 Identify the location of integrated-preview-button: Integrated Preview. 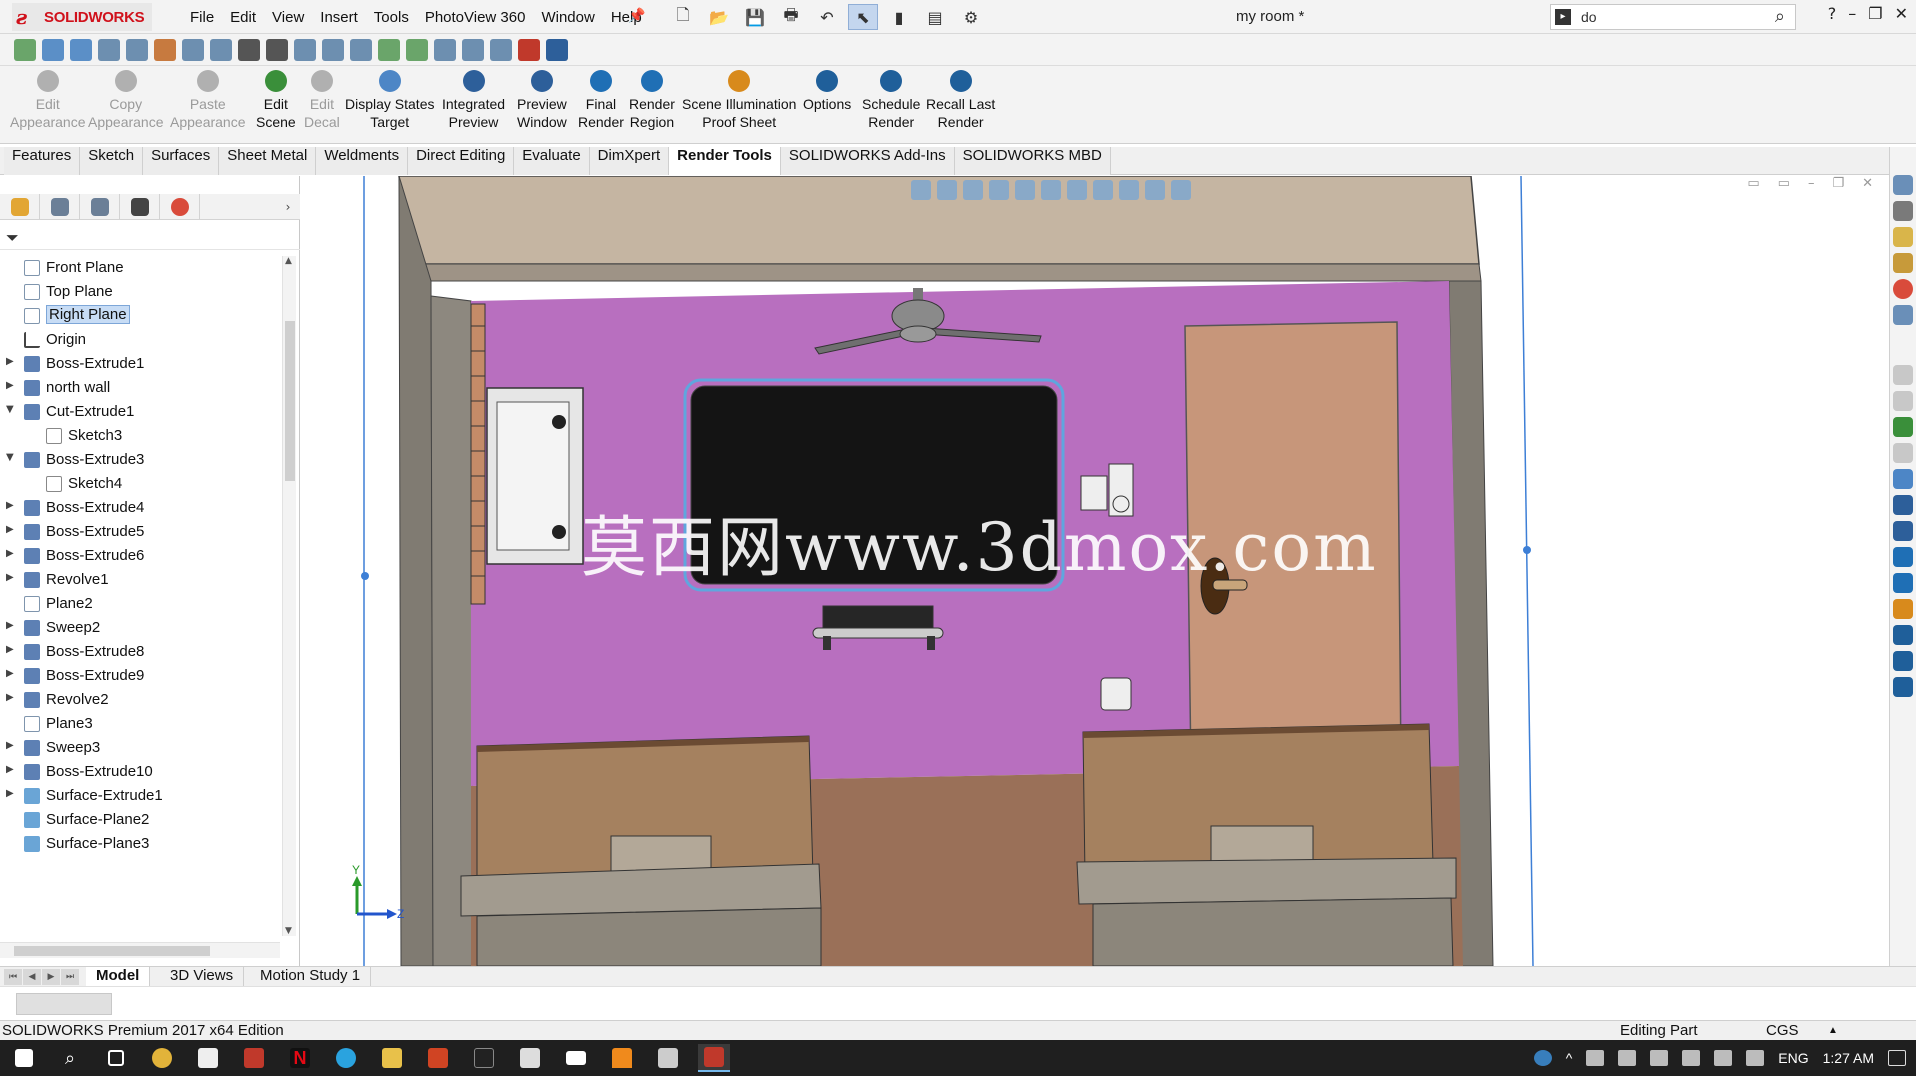
(473, 100).